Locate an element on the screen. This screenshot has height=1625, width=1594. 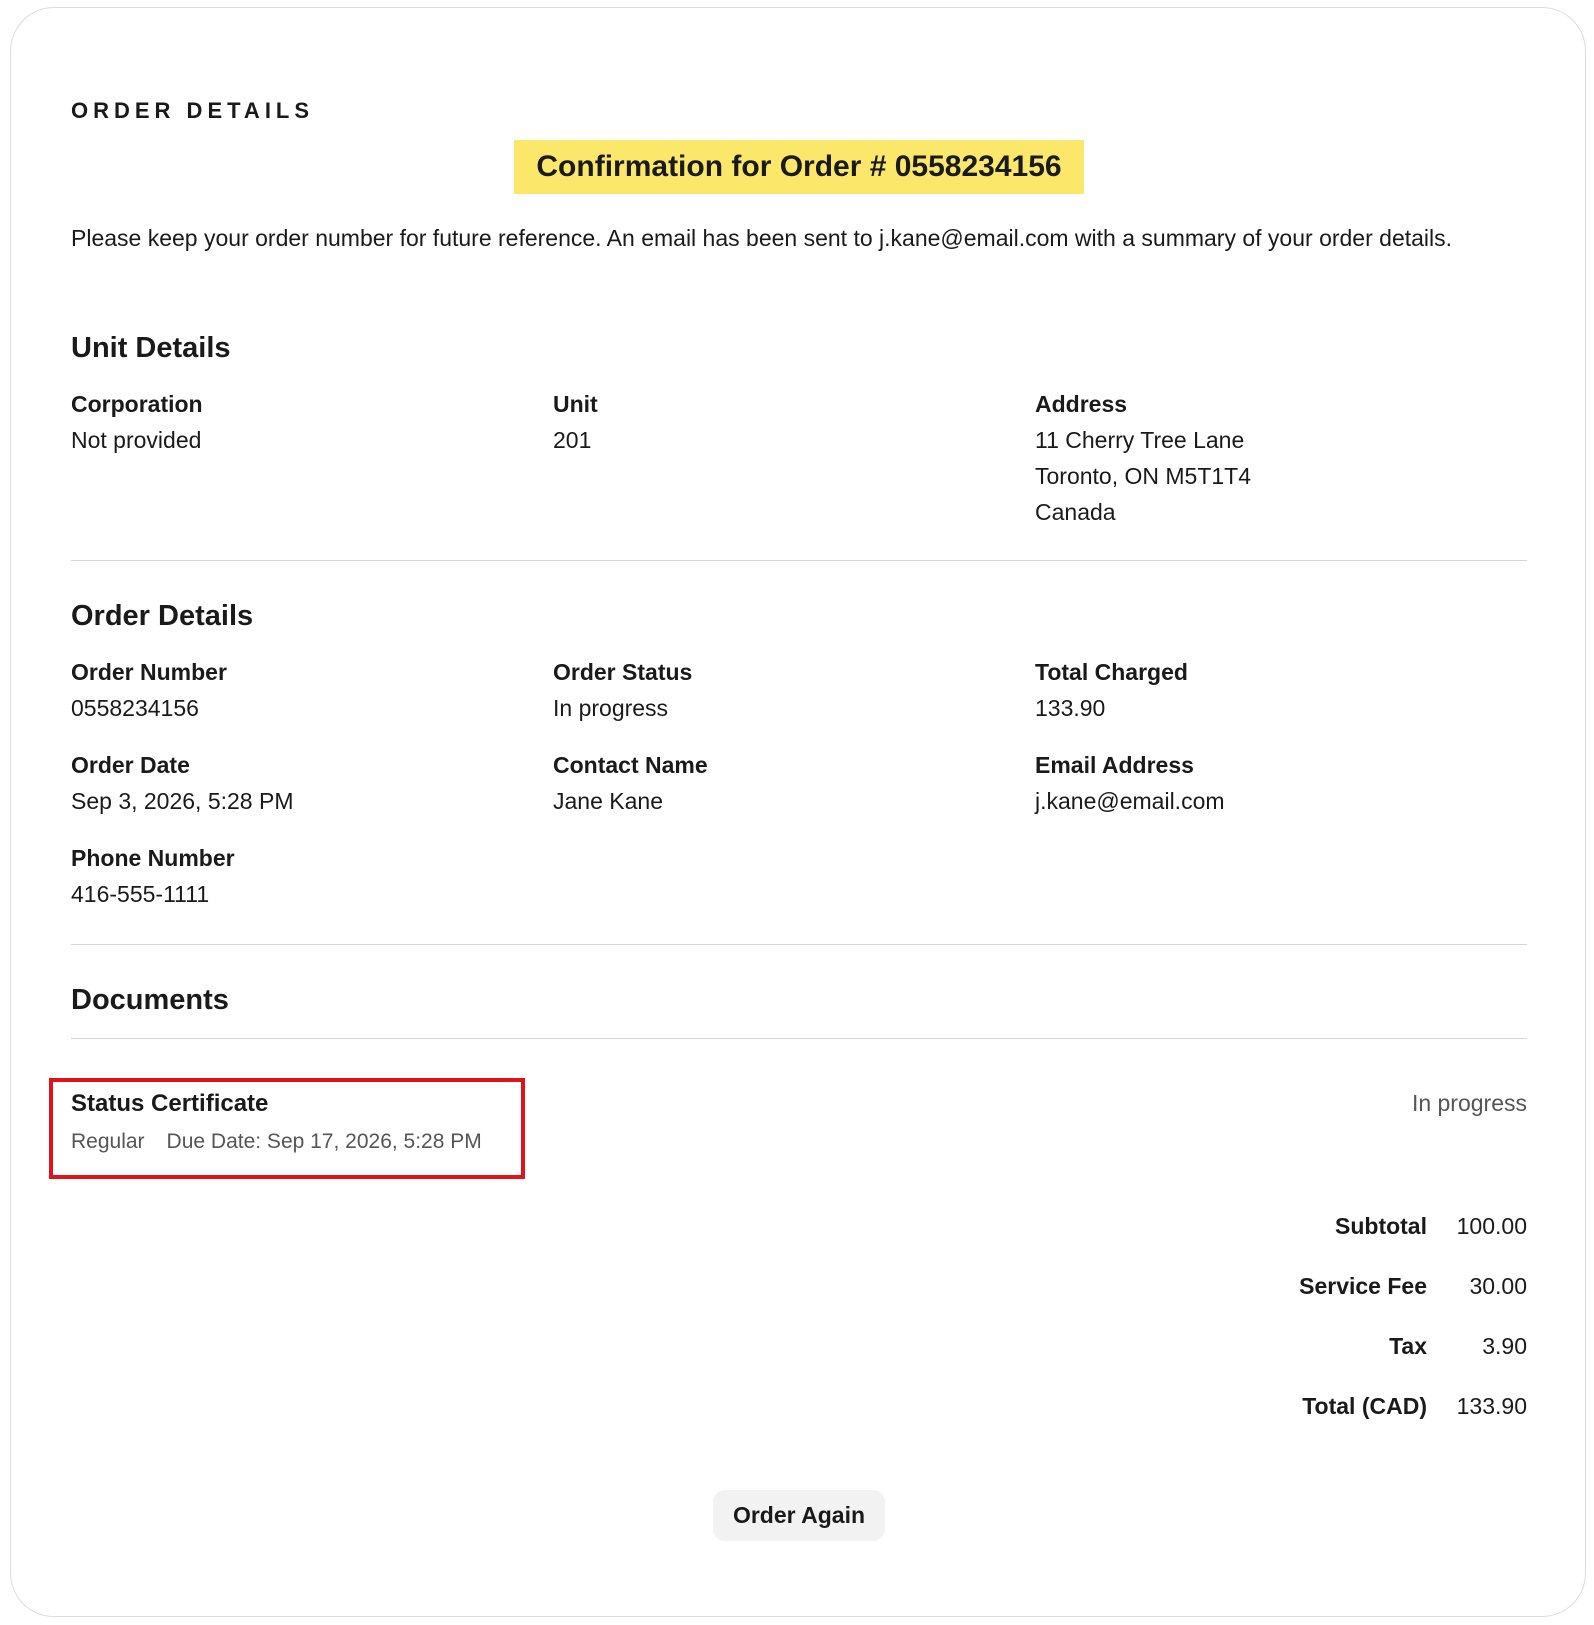
corporation-field: Corporation Not provided is located at coordinates (311, 422).